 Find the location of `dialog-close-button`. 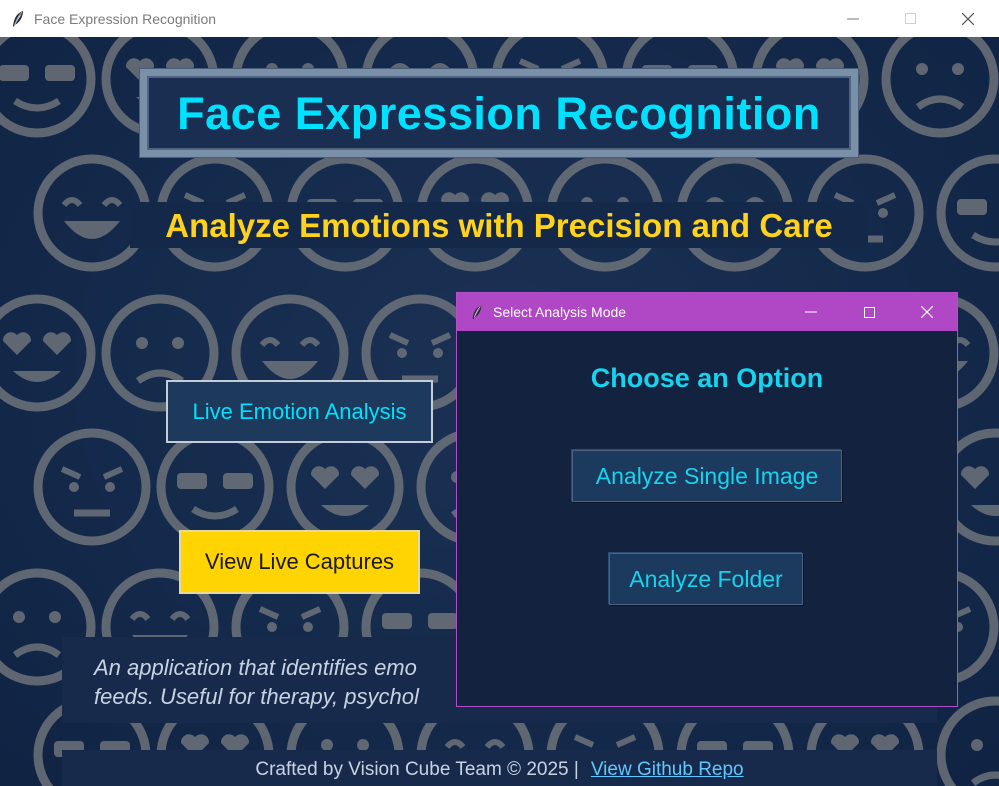

dialog-close-button is located at coordinates (927, 312).